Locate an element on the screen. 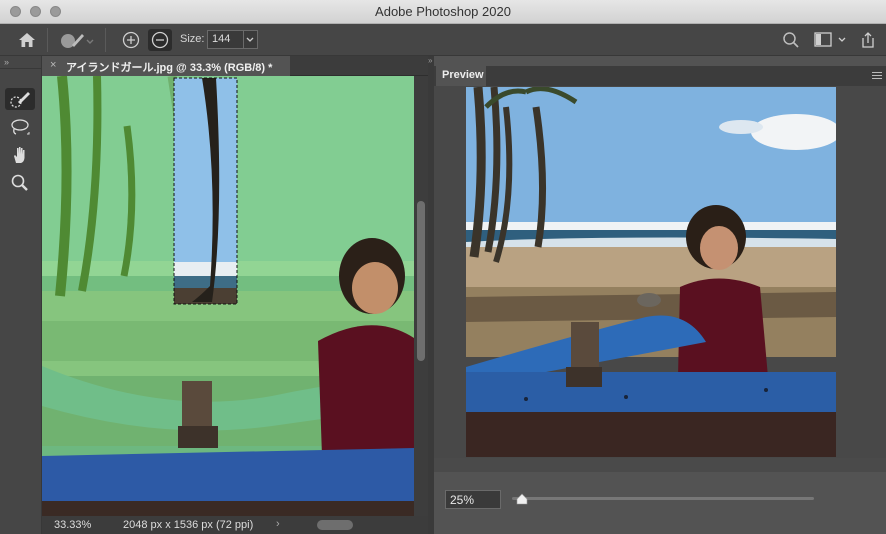 The image size is (886, 534). preview-tab: Preview is located at coordinates (461, 76).